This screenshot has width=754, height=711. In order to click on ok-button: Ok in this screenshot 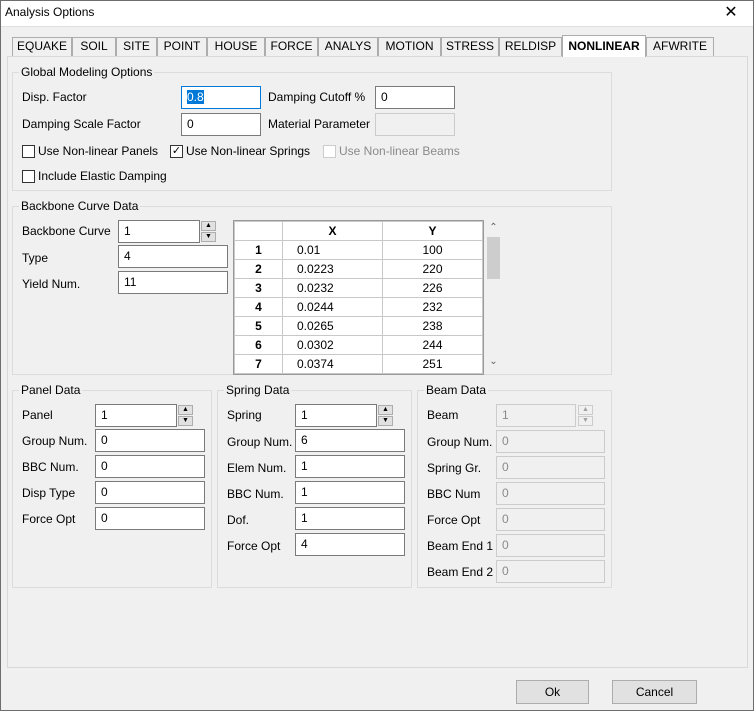, I will do `click(552, 692)`.